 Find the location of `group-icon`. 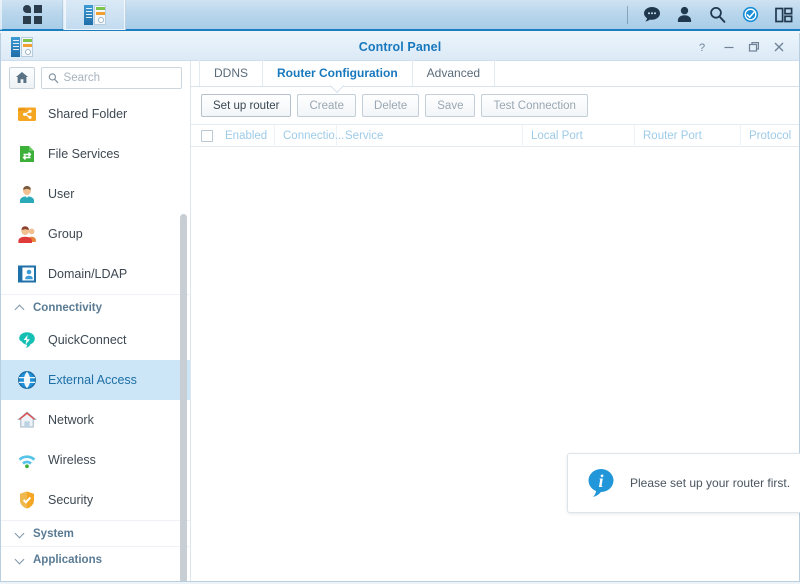

group-icon is located at coordinates (27, 234).